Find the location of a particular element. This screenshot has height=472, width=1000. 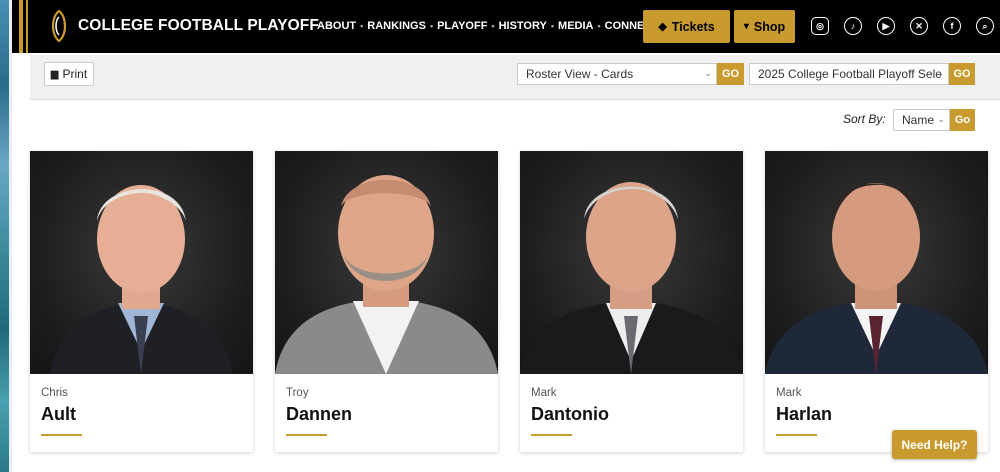

member-last-name: Dantonio is located at coordinates (570, 414).